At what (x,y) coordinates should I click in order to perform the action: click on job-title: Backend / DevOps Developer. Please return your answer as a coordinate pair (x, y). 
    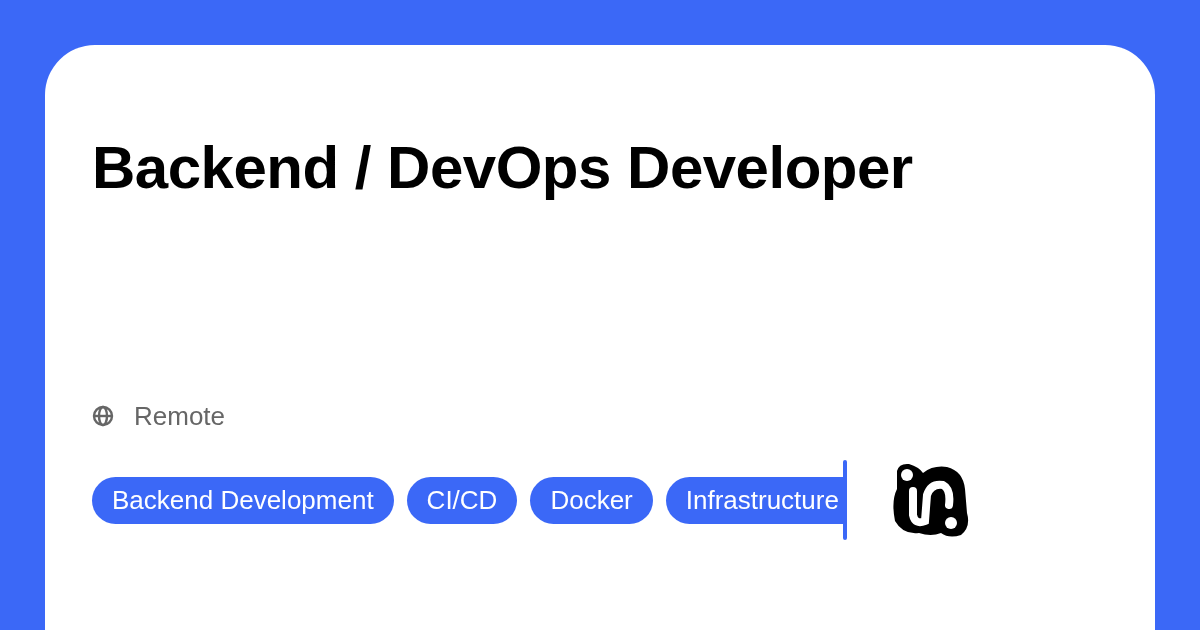
    Looking at the image, I should click on (503, 168).